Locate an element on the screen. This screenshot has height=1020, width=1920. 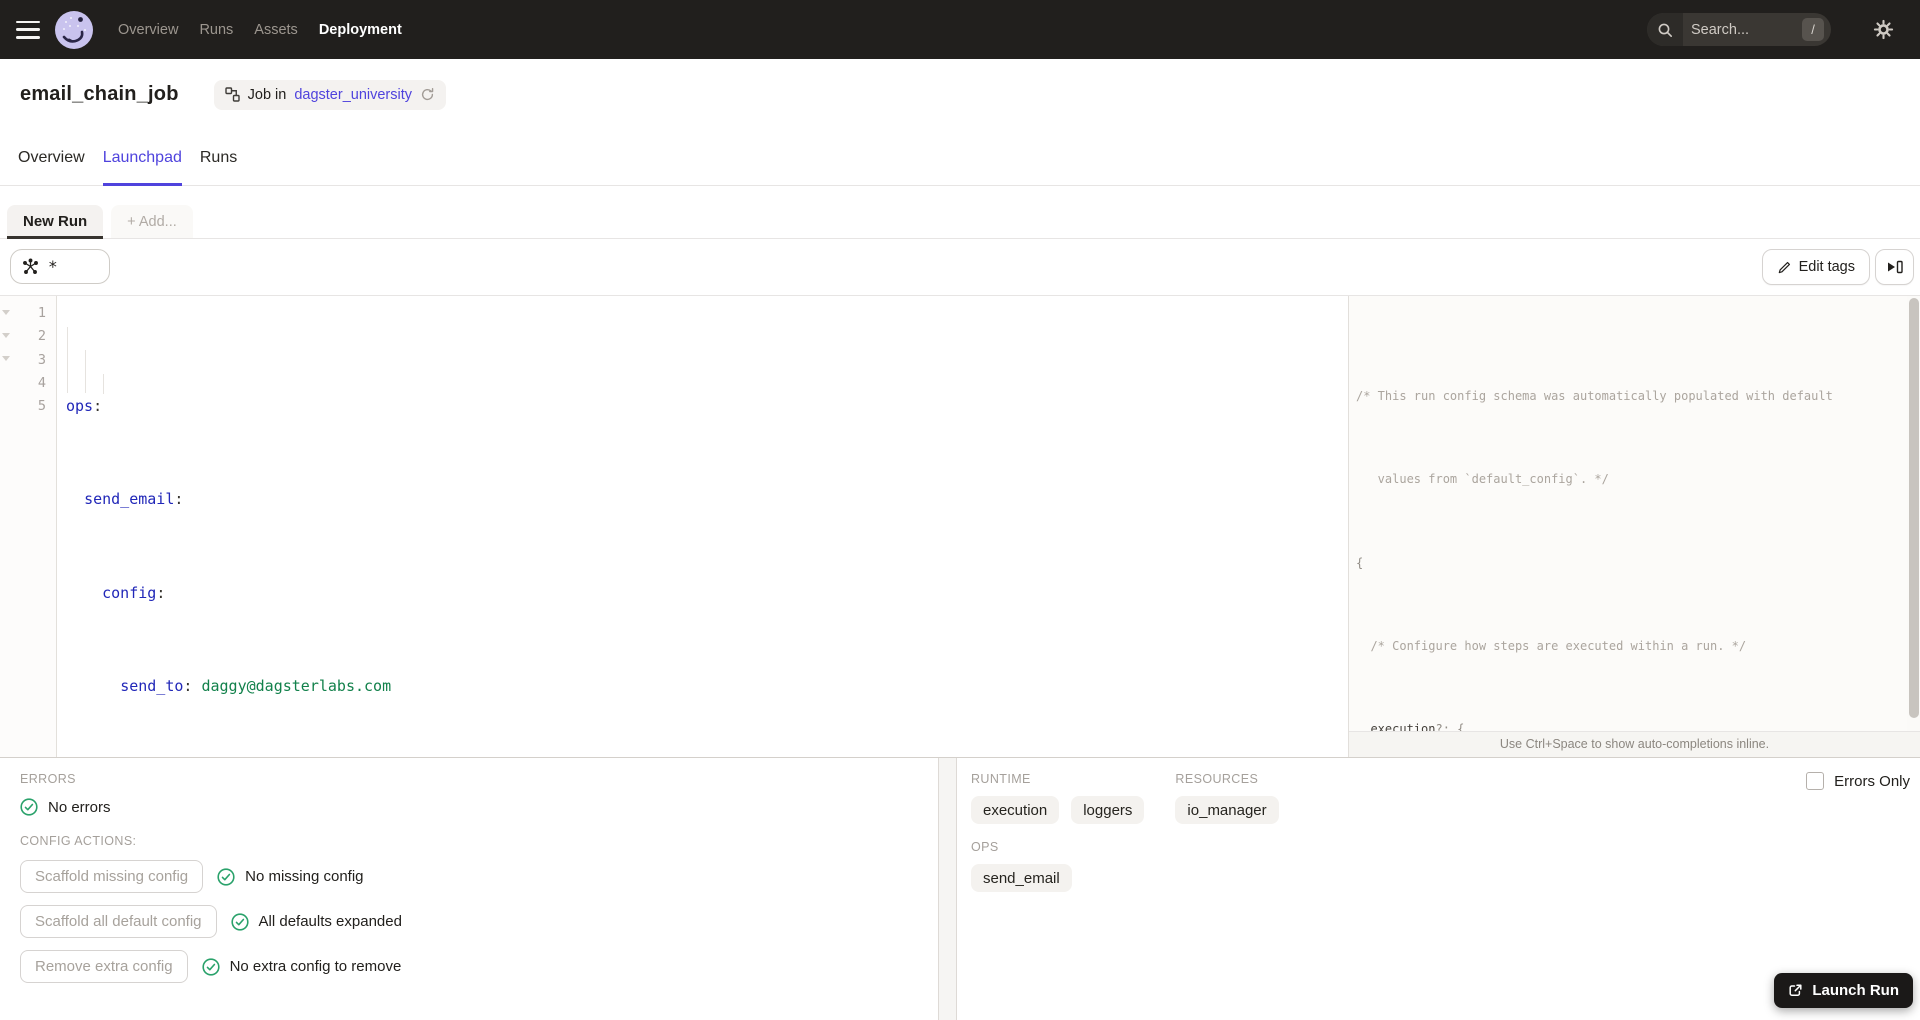
resource-chip: io_manager is located at coordinates (1227, 810).